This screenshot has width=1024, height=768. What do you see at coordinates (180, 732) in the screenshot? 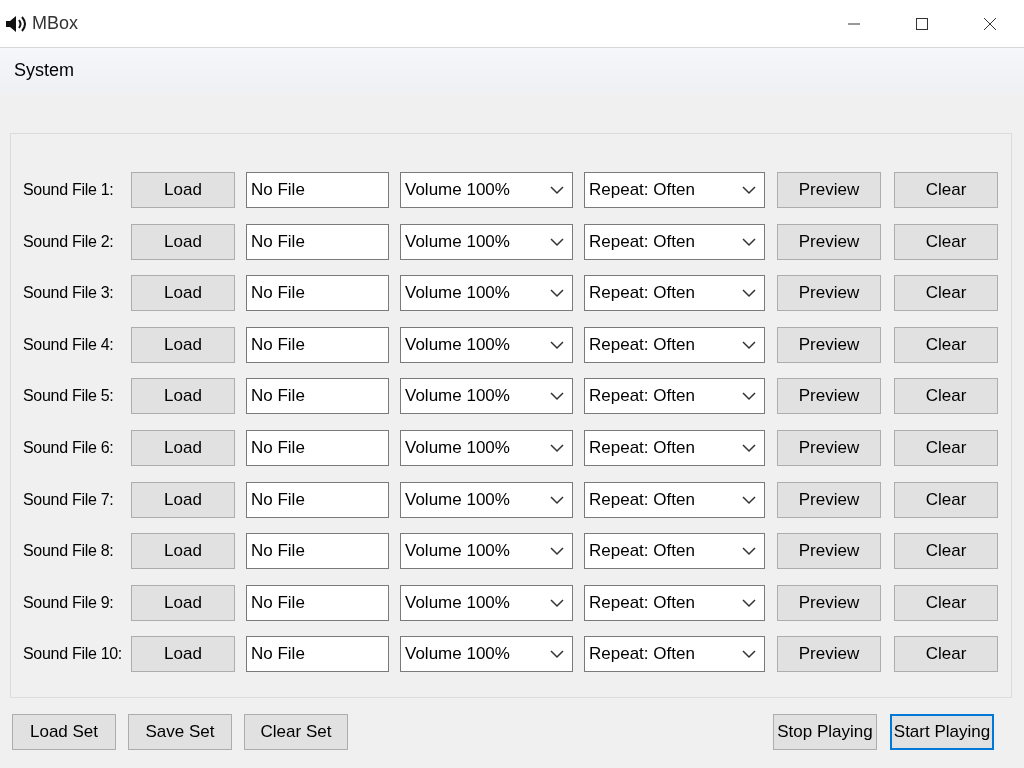
I see `set-button: Save Set` at bounding box center [180, 732].